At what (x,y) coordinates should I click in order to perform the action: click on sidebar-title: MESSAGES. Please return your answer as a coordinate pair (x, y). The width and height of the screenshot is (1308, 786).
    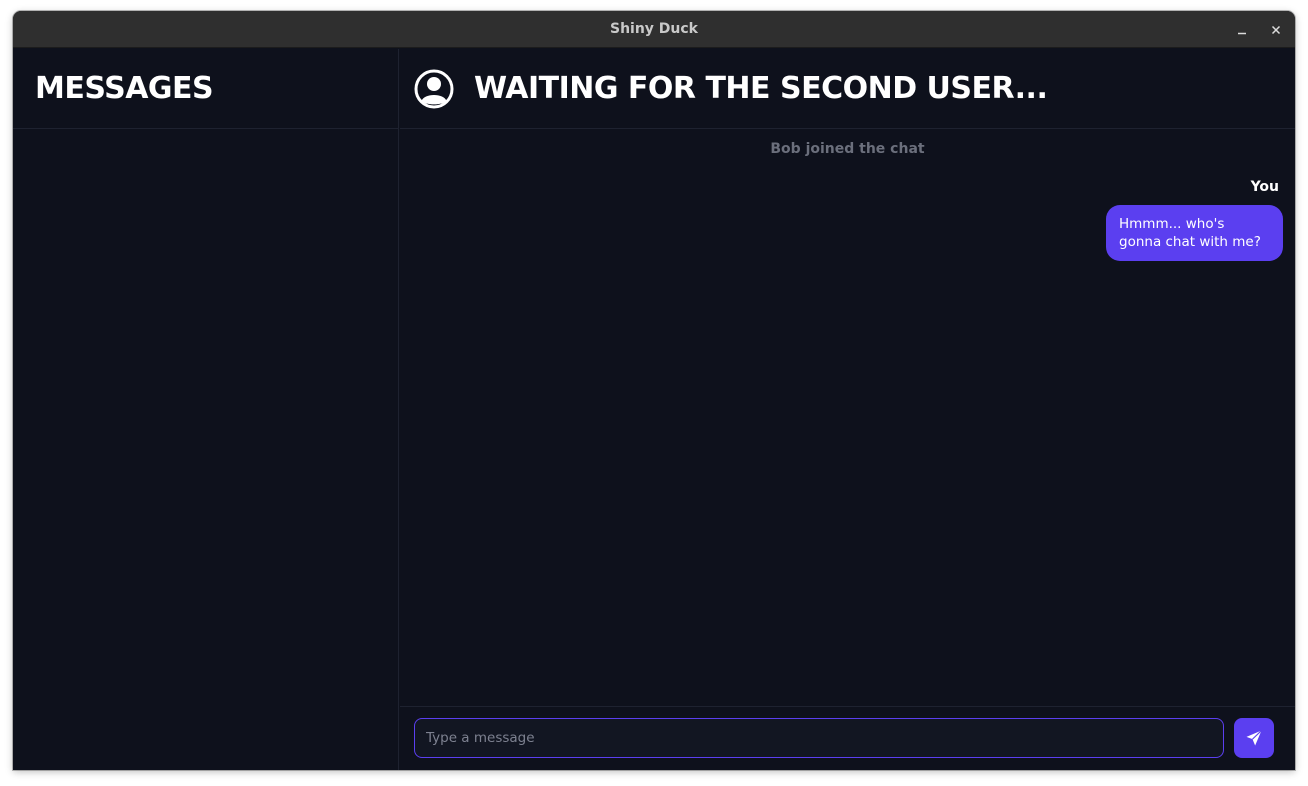
    Looking at the image, I should click on (124, 88).